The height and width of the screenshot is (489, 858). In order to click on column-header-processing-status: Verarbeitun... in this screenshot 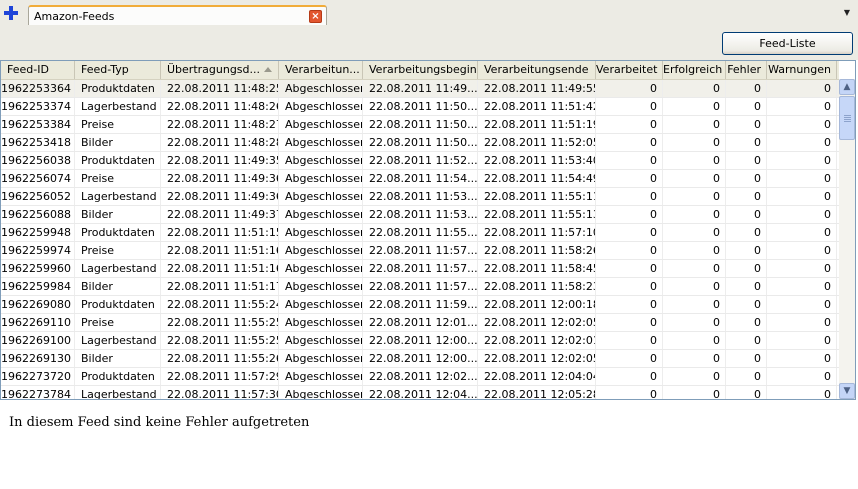, I will do `click(321, 70)`.